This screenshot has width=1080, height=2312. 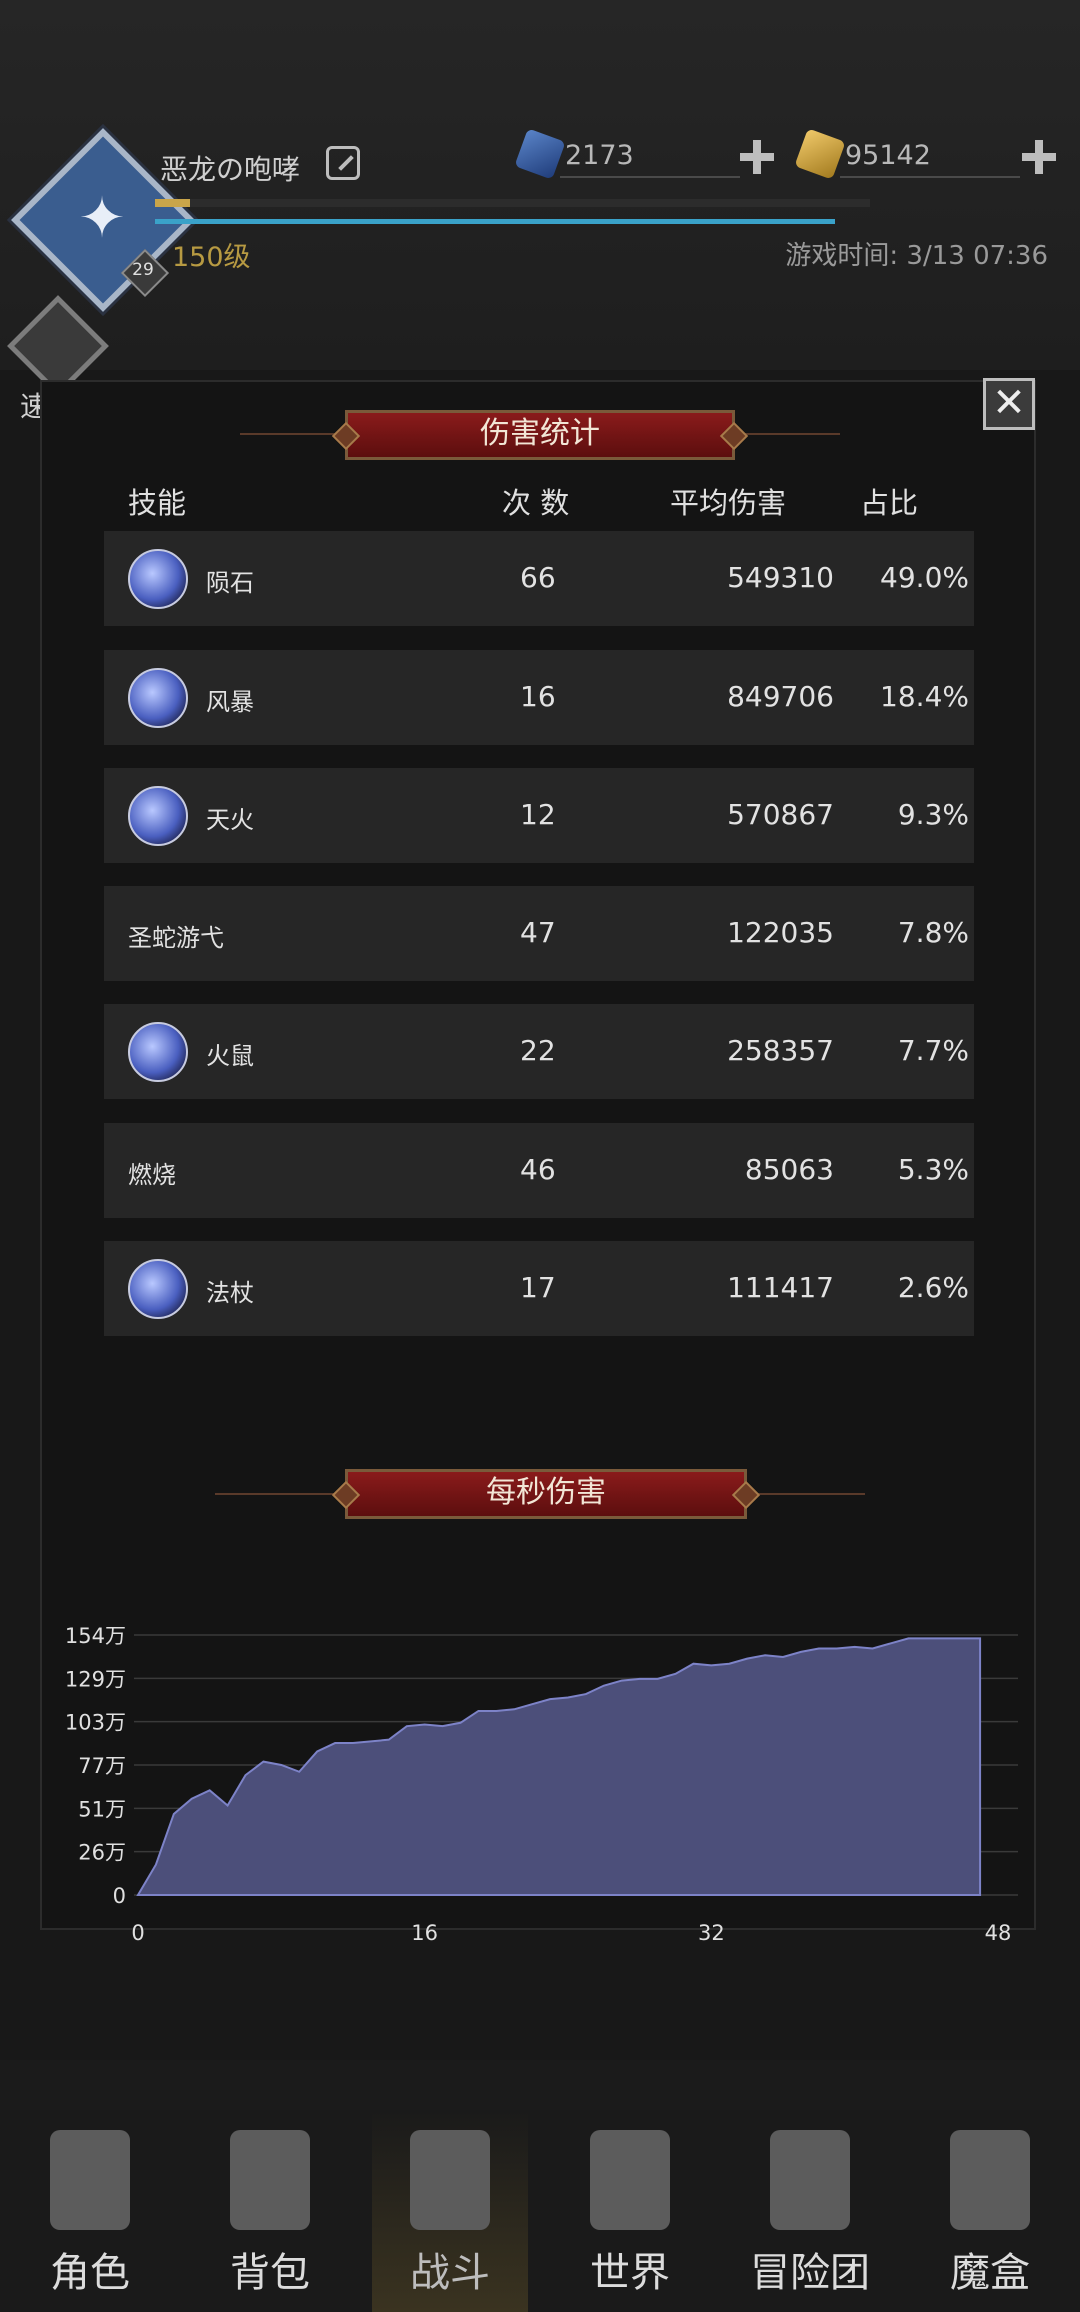 I want to click on table-row: 陨石 66 549310 49.0%, so click(x=539, y=578).